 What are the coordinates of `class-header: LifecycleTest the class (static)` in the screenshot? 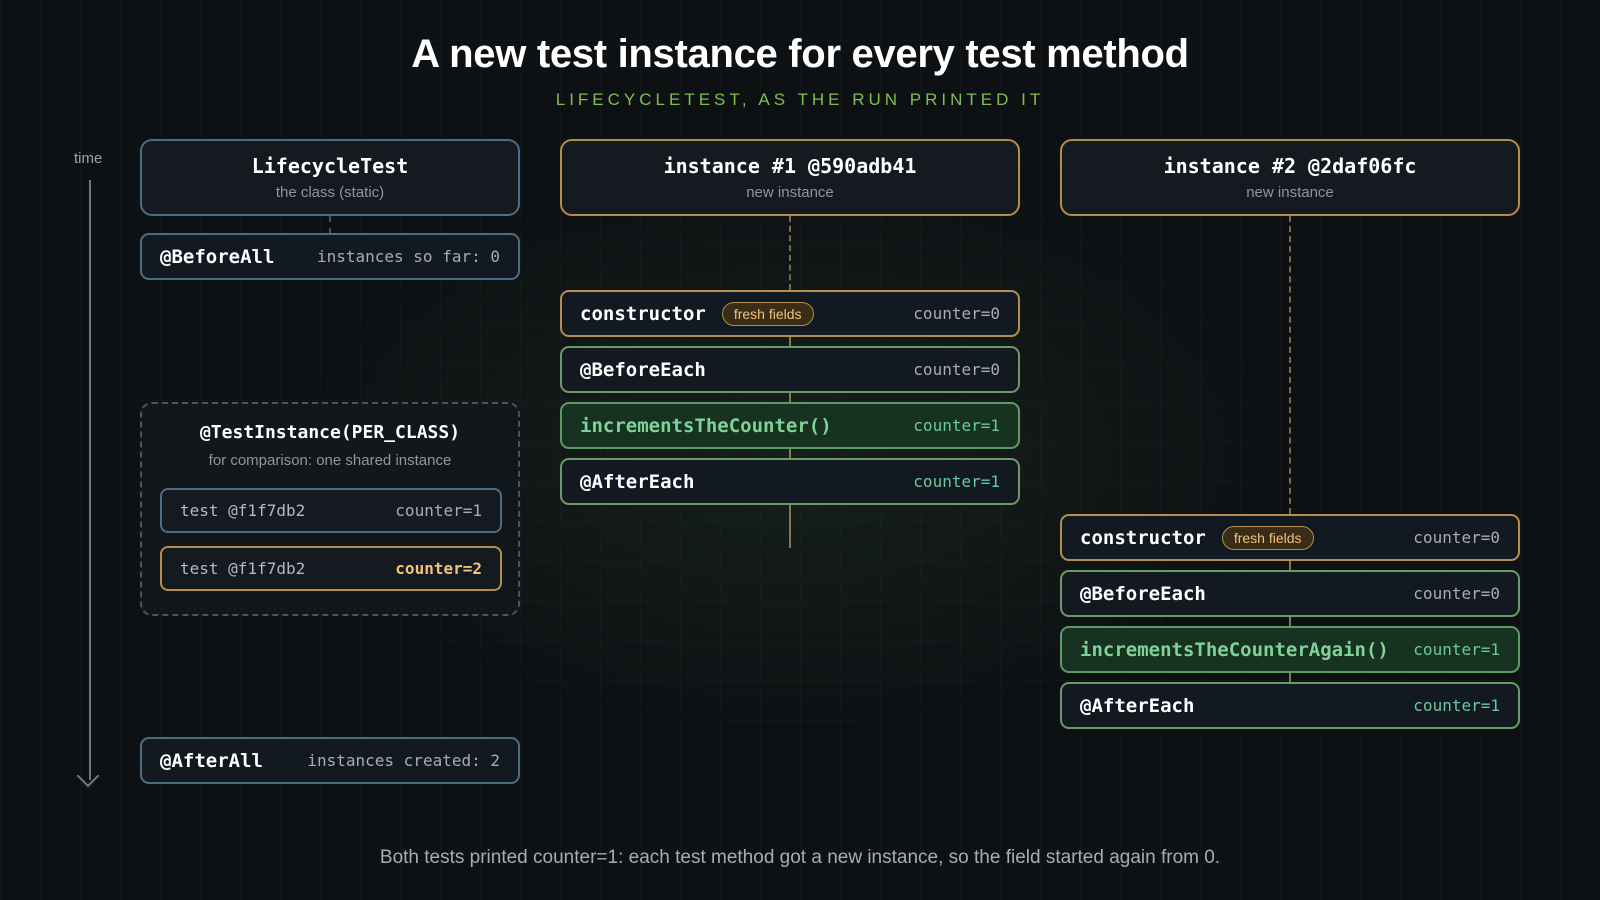 It's located at (330, 177).